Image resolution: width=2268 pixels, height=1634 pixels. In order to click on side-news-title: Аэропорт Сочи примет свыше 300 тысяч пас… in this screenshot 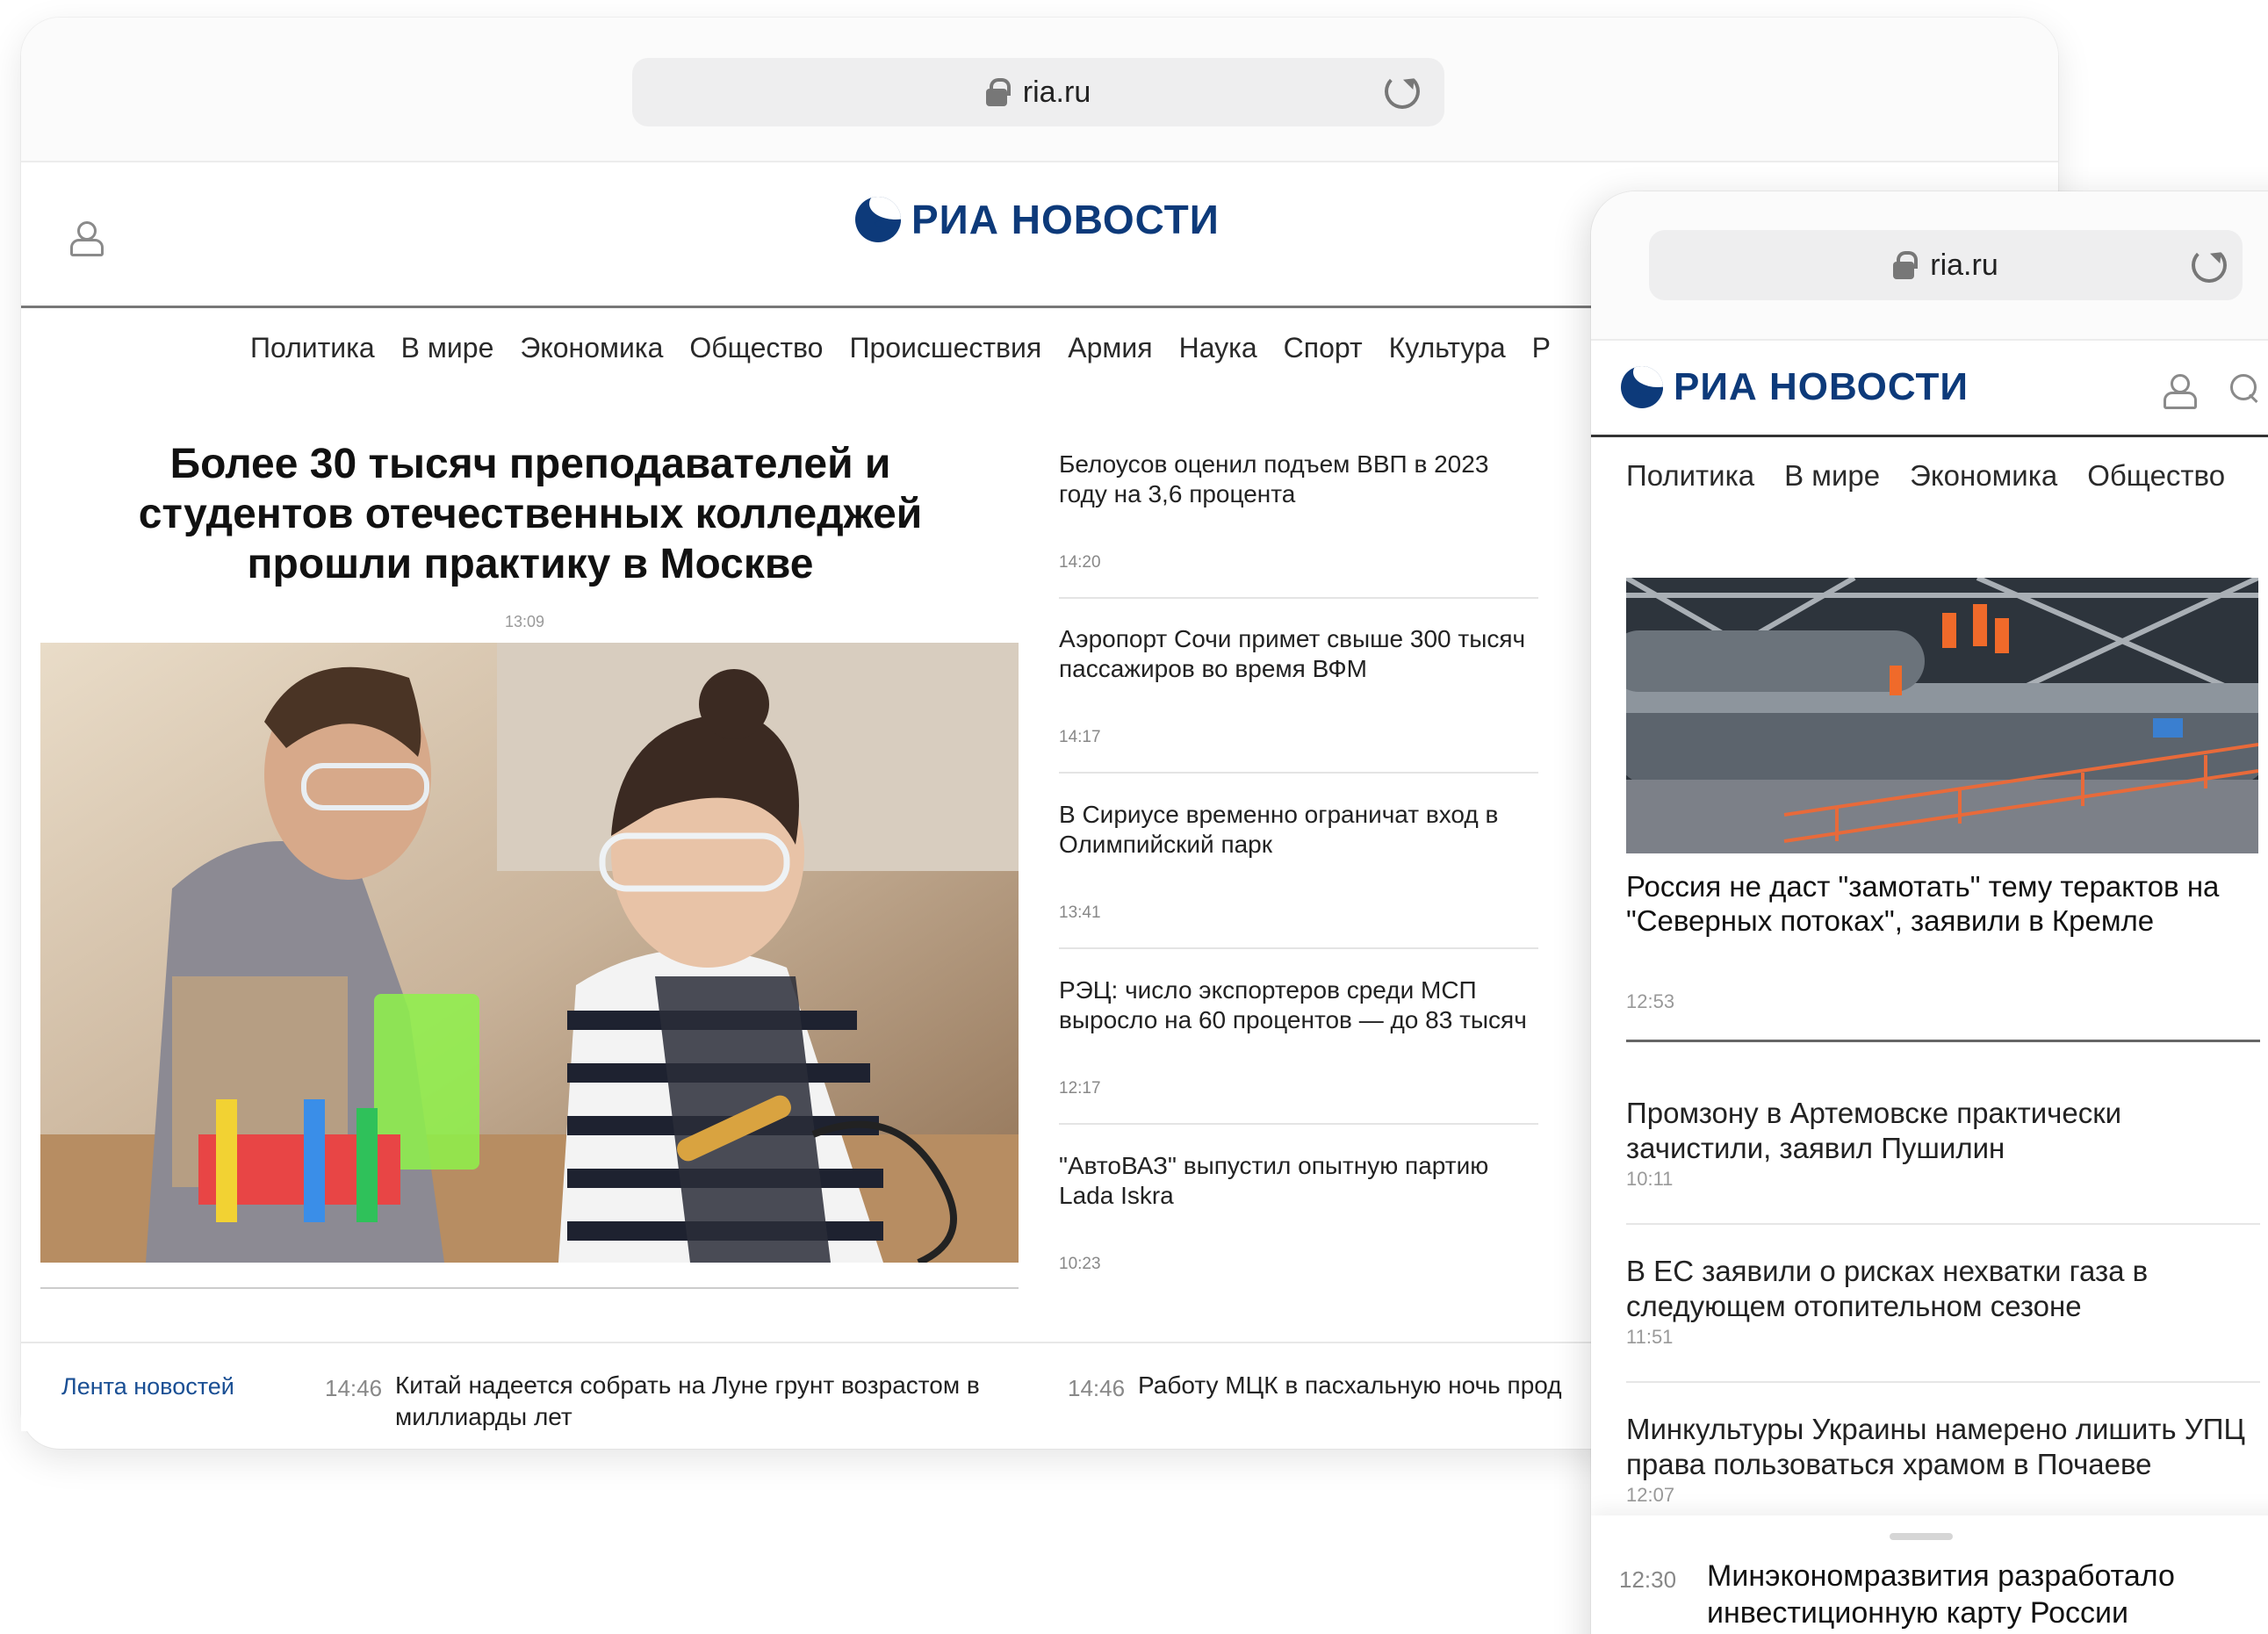, I will do `click(1292, 653)`.